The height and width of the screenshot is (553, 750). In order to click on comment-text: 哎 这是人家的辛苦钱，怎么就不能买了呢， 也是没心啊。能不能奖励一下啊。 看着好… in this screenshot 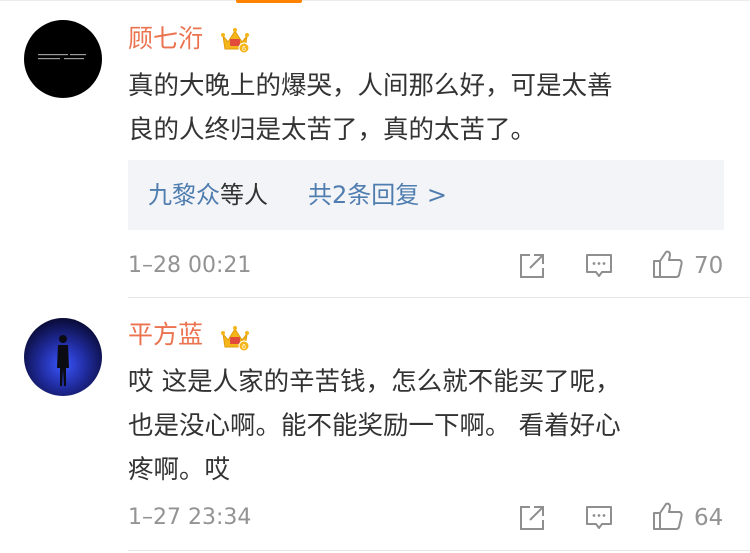, I will do `click(374, 426)`.